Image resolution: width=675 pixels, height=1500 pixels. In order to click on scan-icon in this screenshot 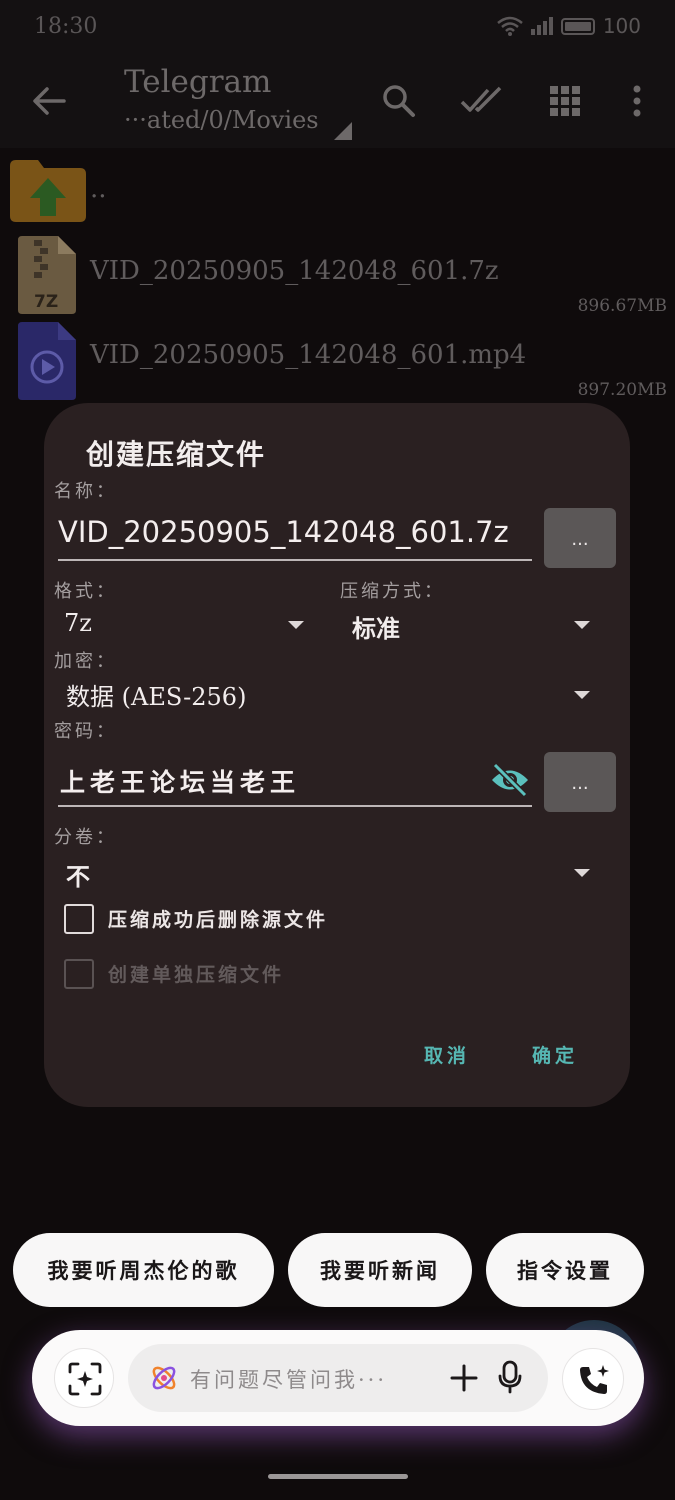, I will do `click(85, 1379)`.